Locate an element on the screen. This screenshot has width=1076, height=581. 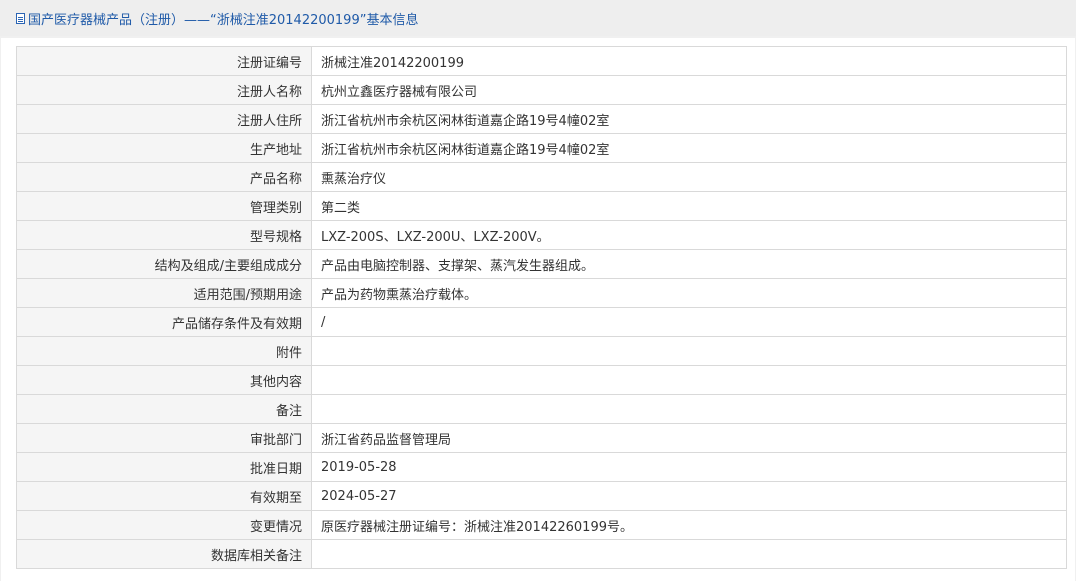
page-header: 国产医疗器械产品（注册）——“浙械注准20142200199”基本信息 is located at coordinates (538, 18).